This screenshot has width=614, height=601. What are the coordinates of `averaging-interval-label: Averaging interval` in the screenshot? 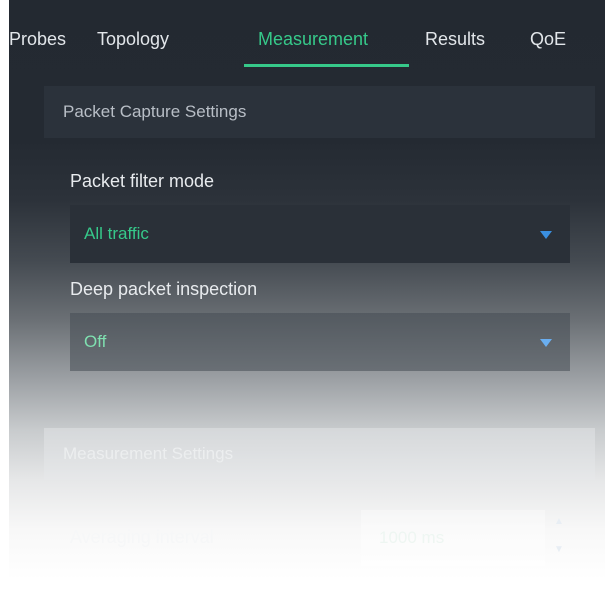 It's located at (142, 537).